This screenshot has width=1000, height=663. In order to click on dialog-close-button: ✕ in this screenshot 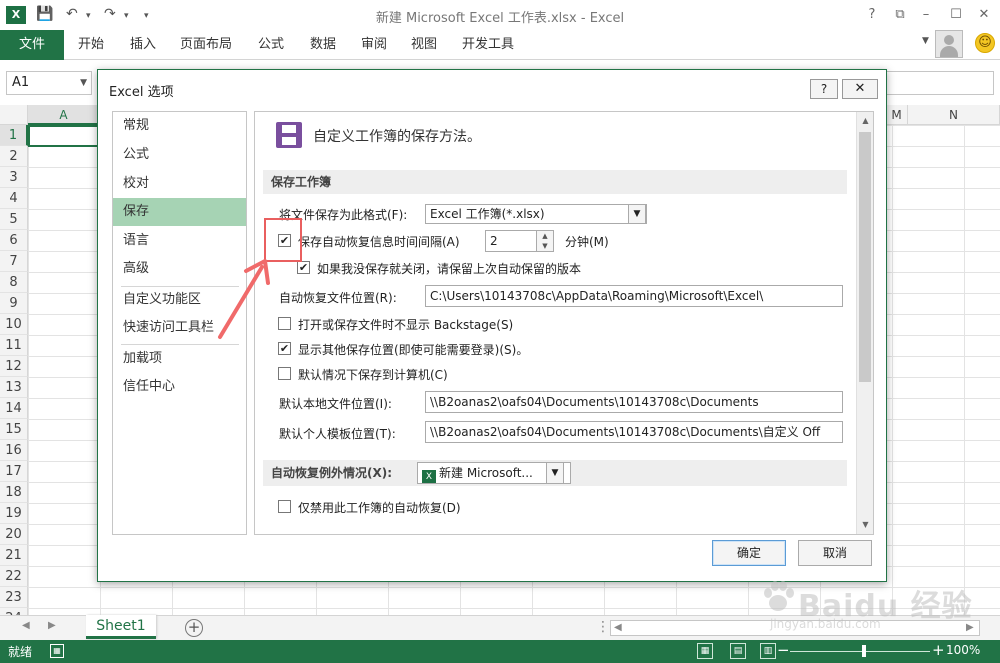, I will do `click(860, 89)`.